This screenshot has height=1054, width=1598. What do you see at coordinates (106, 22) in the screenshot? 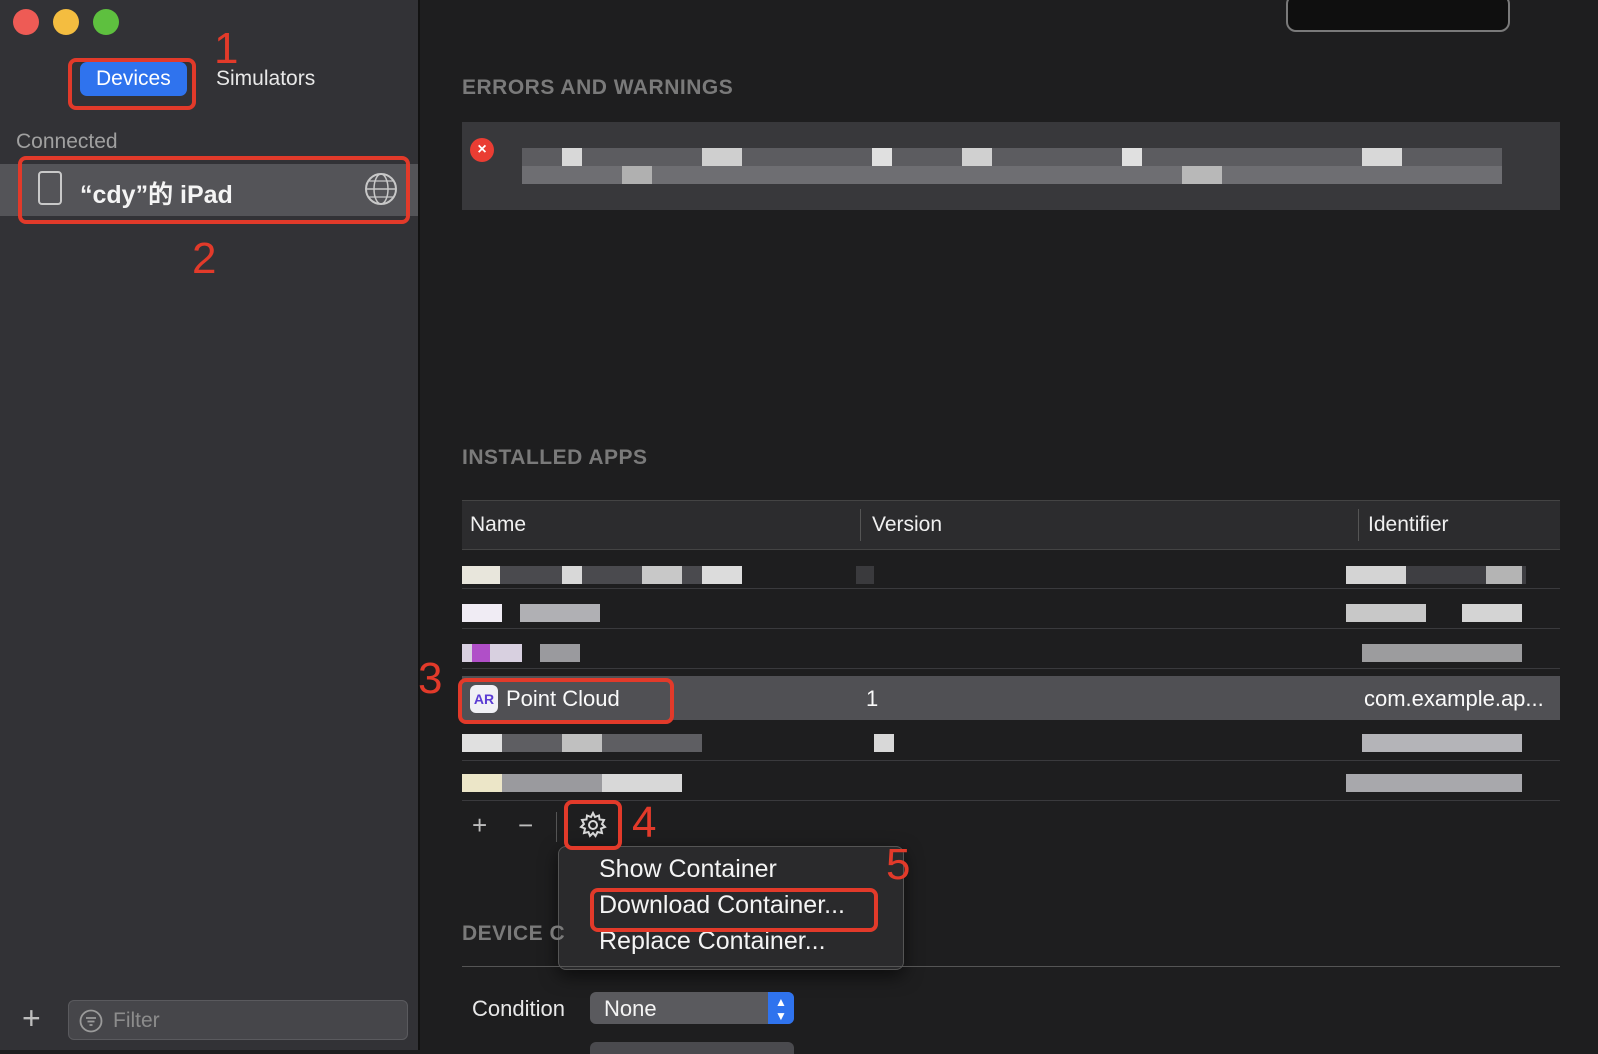
I see `zoom-window-button` at bounding box center [106, 22].